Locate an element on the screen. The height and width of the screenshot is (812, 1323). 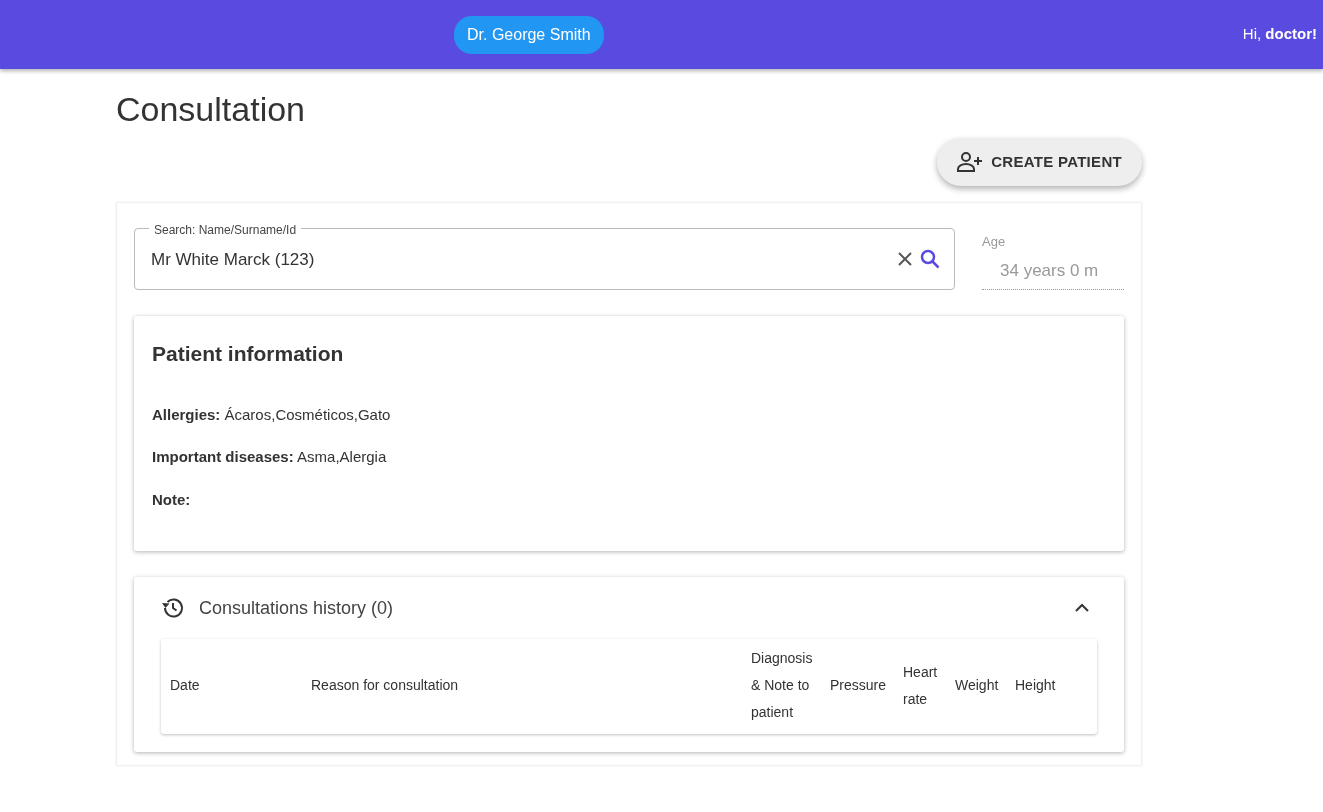
column-header: Weight is located at coordinates (977, 686).